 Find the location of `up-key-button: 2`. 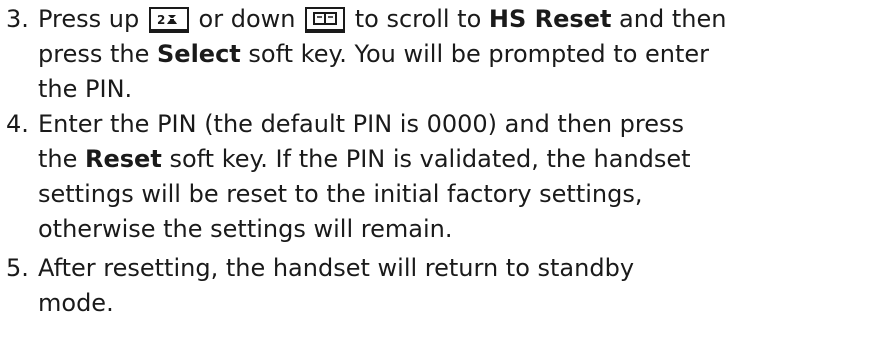

up-key-button: 2 is located at coordinates (168, 20).